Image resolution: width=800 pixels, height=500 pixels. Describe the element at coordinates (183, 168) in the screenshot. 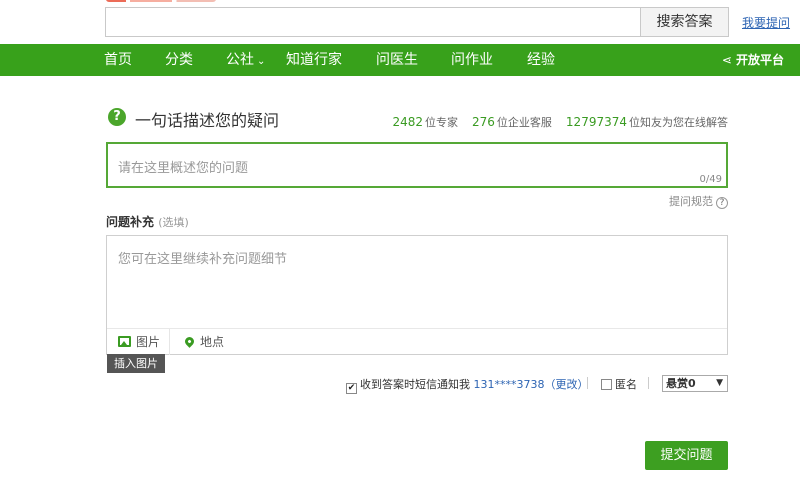

I see `question-placeholder: 请在这里概述您的问题` at that location.